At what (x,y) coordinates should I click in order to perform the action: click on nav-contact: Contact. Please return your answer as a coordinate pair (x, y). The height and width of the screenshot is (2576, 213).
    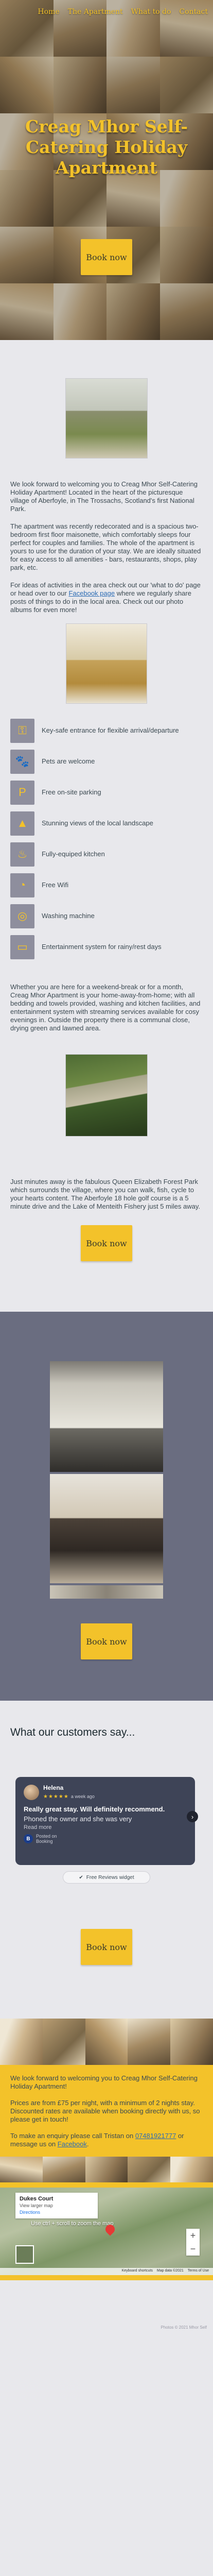
    Looking at the image, I should click on (193, 12).